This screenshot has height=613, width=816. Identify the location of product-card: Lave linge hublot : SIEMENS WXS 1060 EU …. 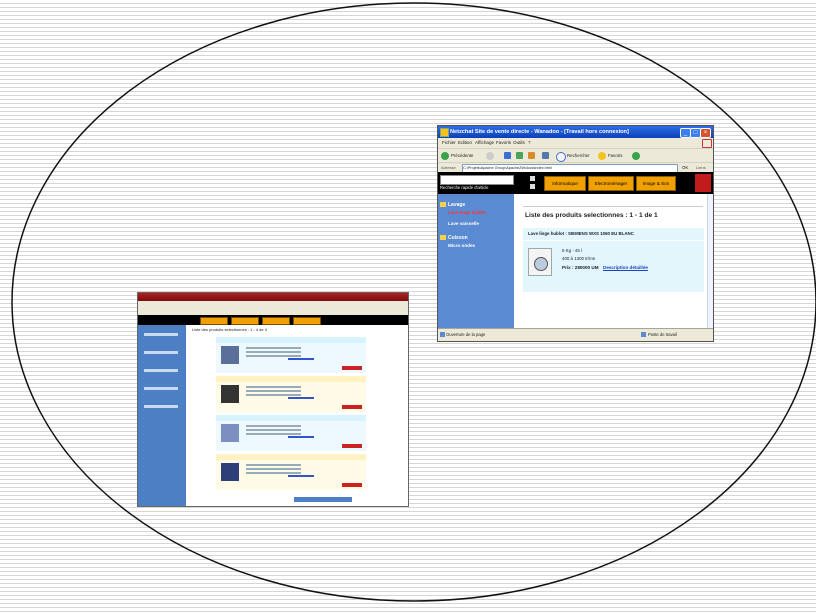
(613, 260).